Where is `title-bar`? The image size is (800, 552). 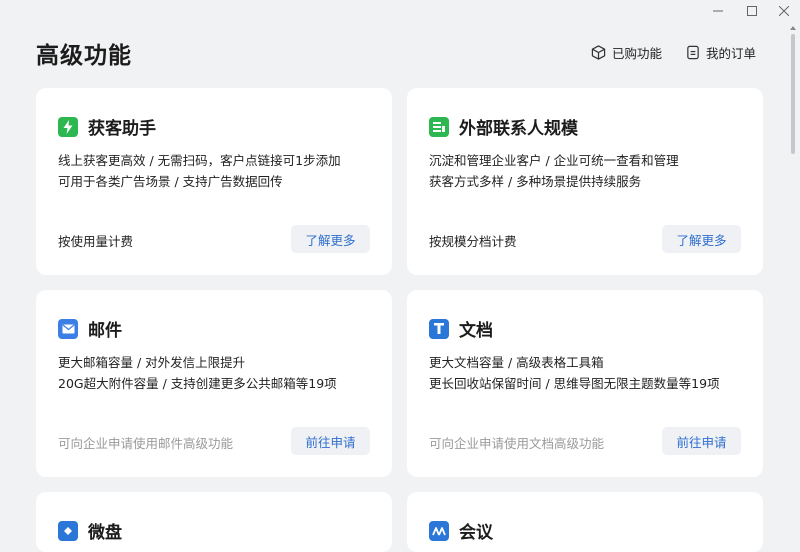 title-bar is located at coordinates (400, 11).